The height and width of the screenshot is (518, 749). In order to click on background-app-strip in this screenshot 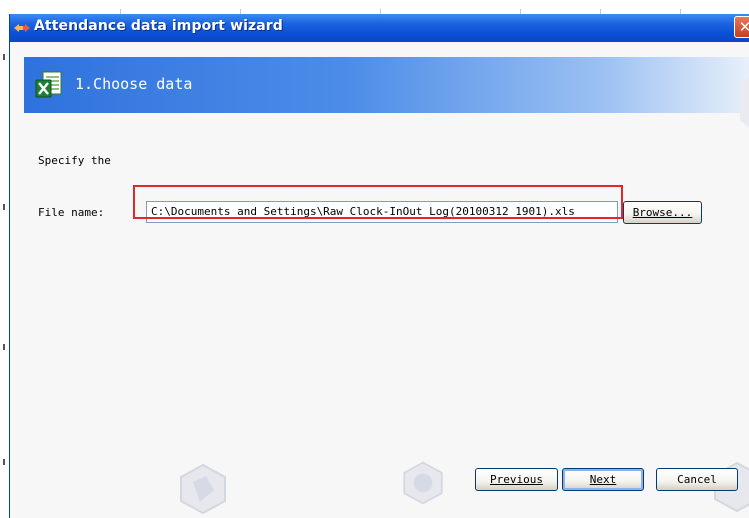, I will do `click(374, 7)`.